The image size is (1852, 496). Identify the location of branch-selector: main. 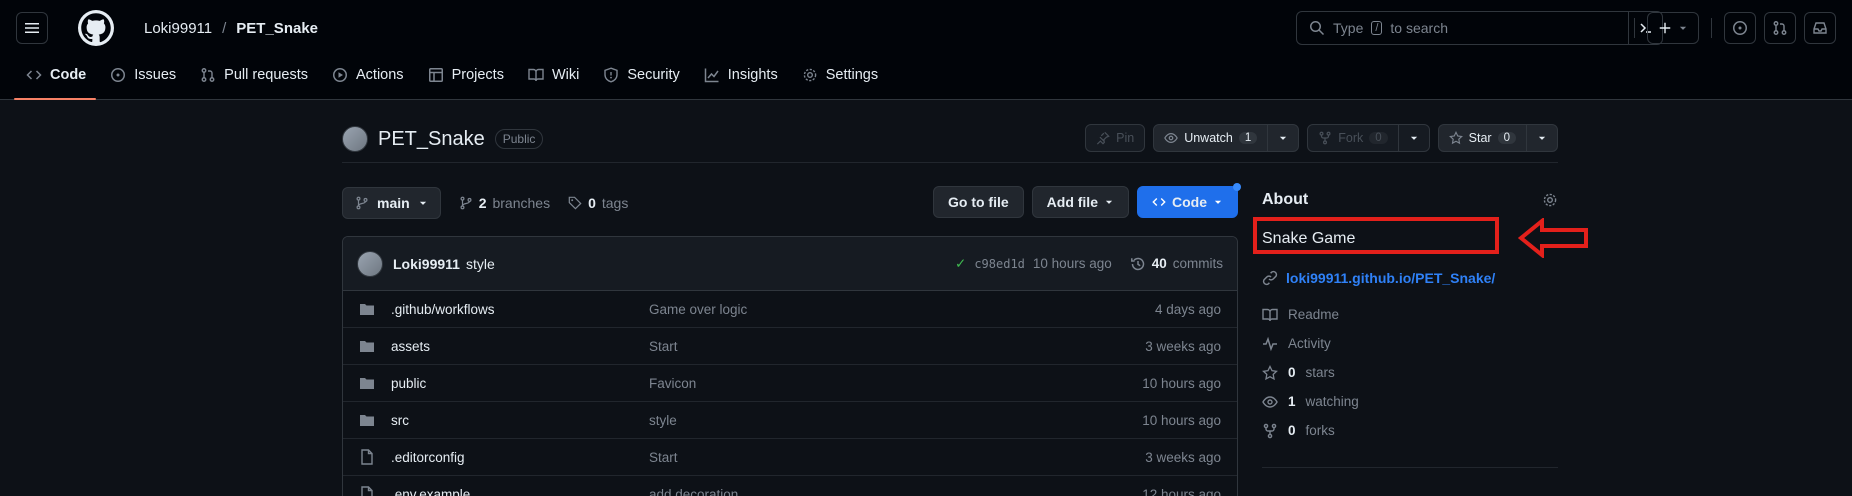
(391, 203).